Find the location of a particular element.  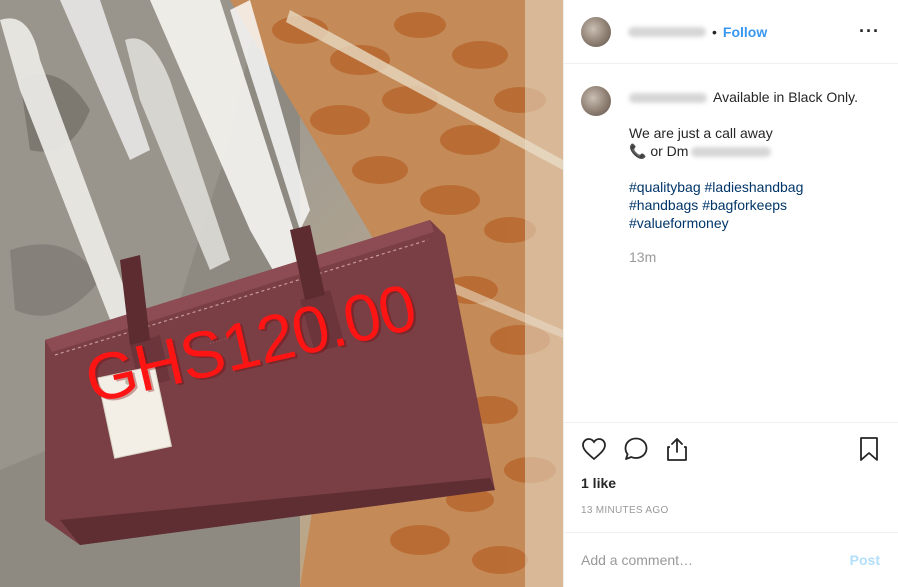

comment-icon is located at coordinates (636, 449).